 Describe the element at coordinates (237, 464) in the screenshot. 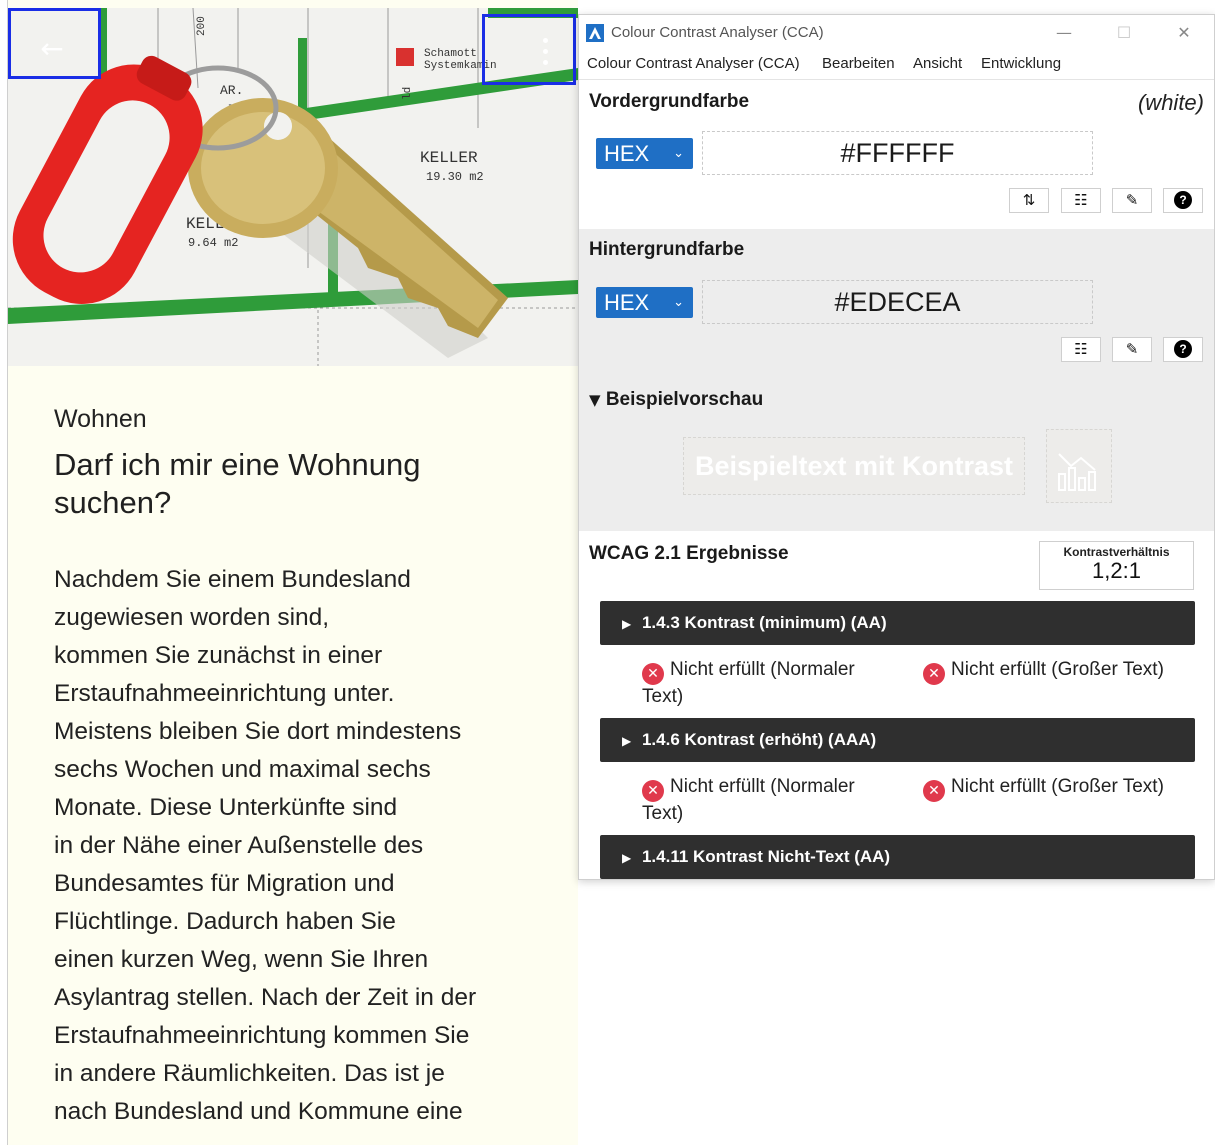

I see `headline-line: Darf ich mir eine Wohnung` at that location.